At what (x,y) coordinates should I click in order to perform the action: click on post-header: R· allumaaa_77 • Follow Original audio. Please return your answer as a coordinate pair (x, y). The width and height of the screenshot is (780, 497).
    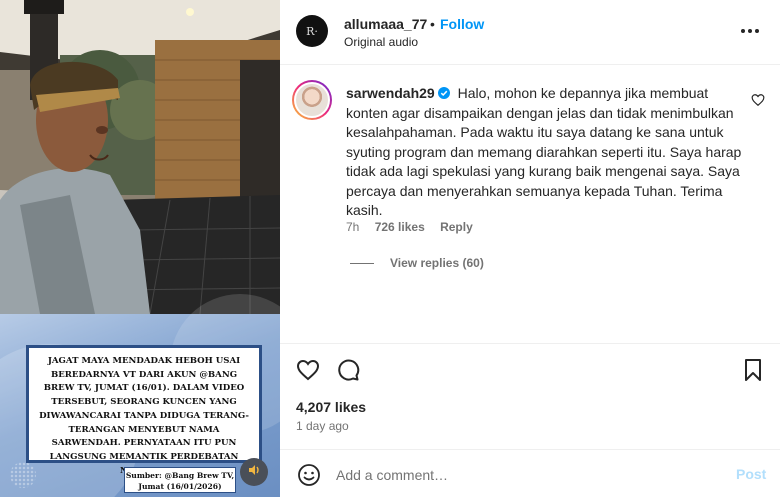
    Looking at the image, I should click on (530, 32).